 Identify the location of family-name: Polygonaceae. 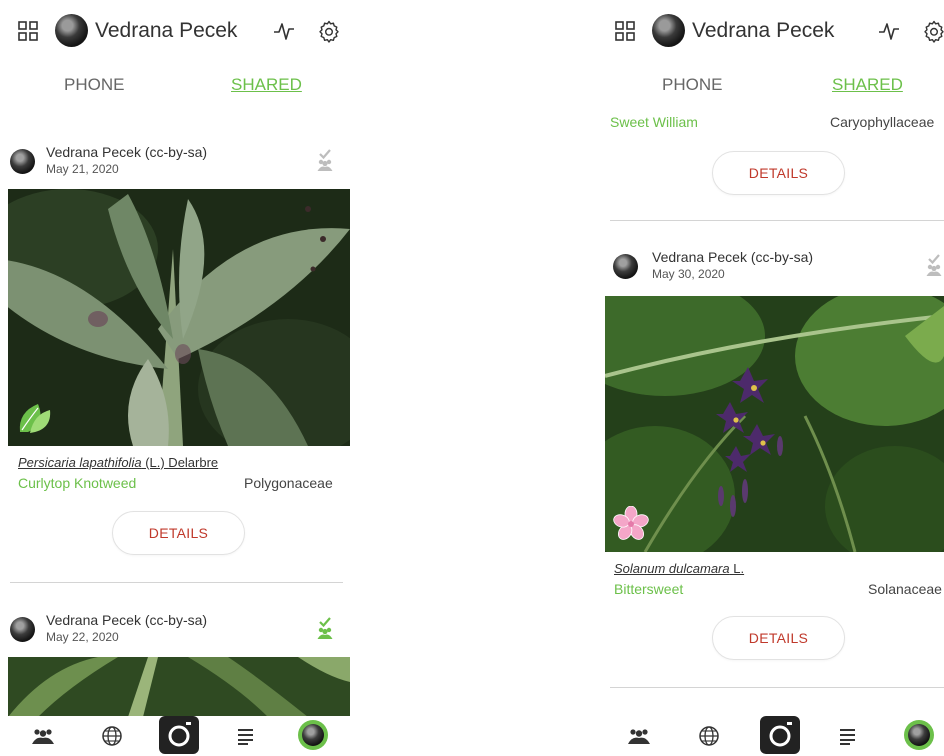
(288, 483).